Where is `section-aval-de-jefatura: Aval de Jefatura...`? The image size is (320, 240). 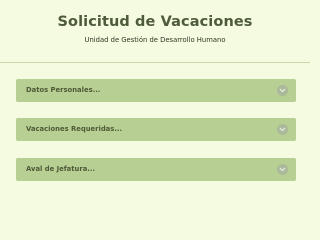 section-aval-de-jefatura: Aval de Jefatura... is located at coordinates (156, 169).